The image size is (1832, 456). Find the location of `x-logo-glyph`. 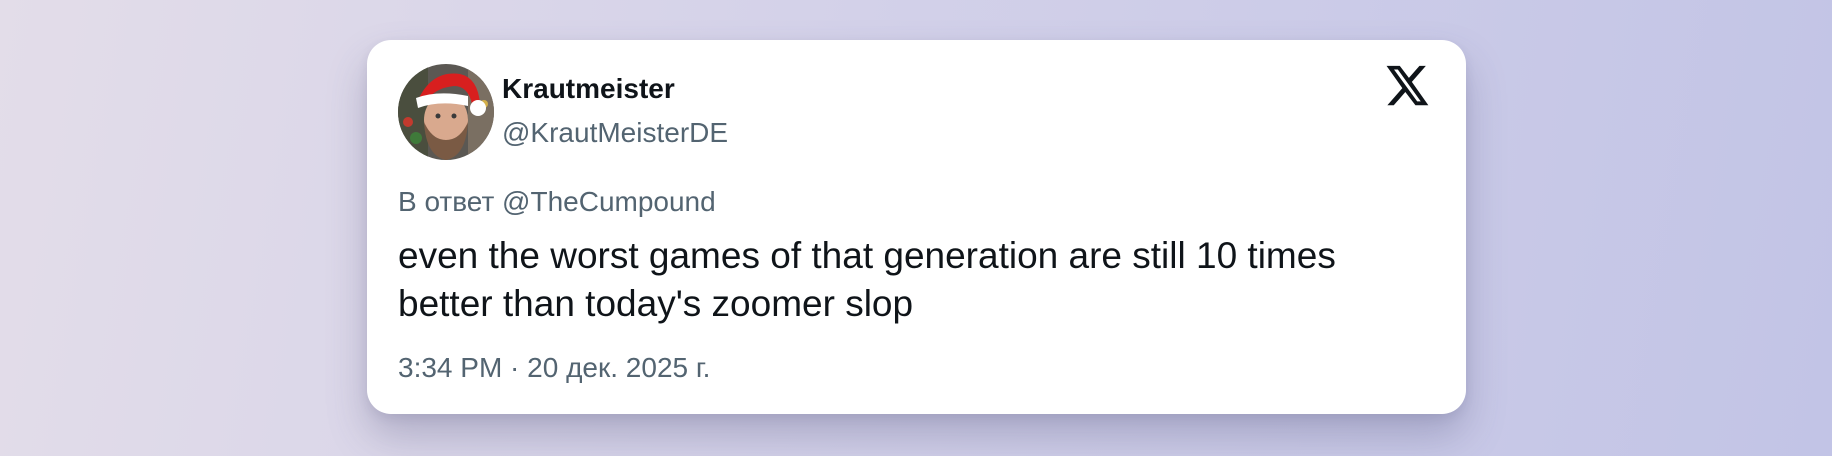

x-logo-glyph is located at coordinates (1407, 85).